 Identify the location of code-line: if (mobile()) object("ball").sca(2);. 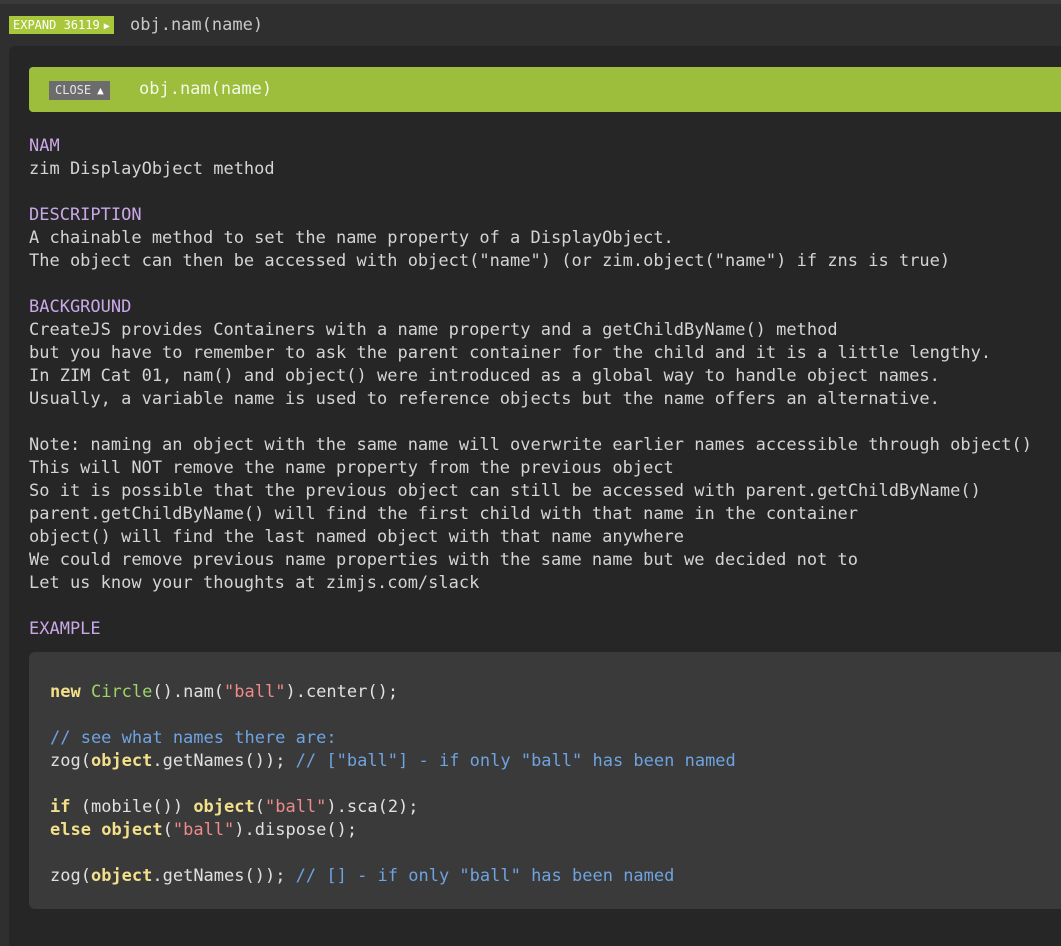
(550, 807).